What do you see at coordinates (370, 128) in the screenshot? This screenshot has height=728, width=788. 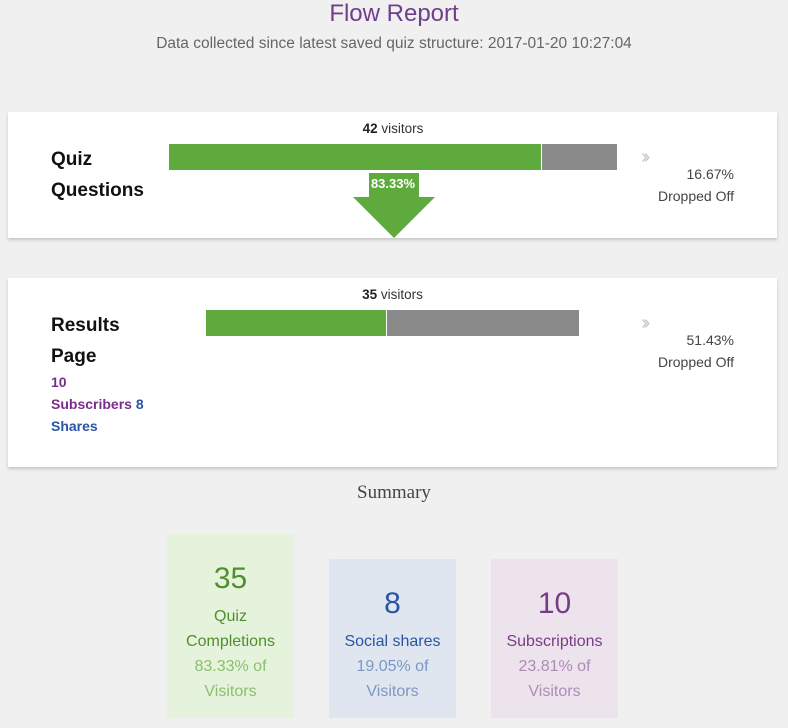 I see `visitors-count: 42` at bounding box center [370, 128].